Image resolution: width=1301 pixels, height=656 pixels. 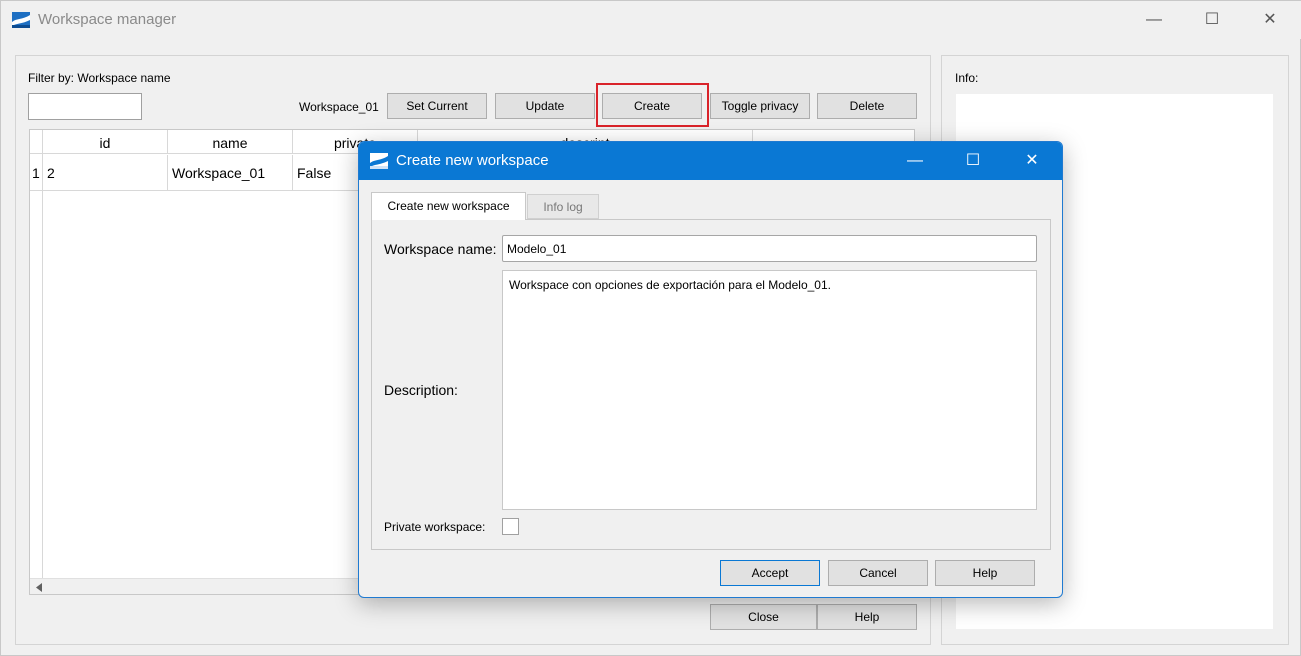 I want to click on accept-button: Accept, so click(x=770, y=573).